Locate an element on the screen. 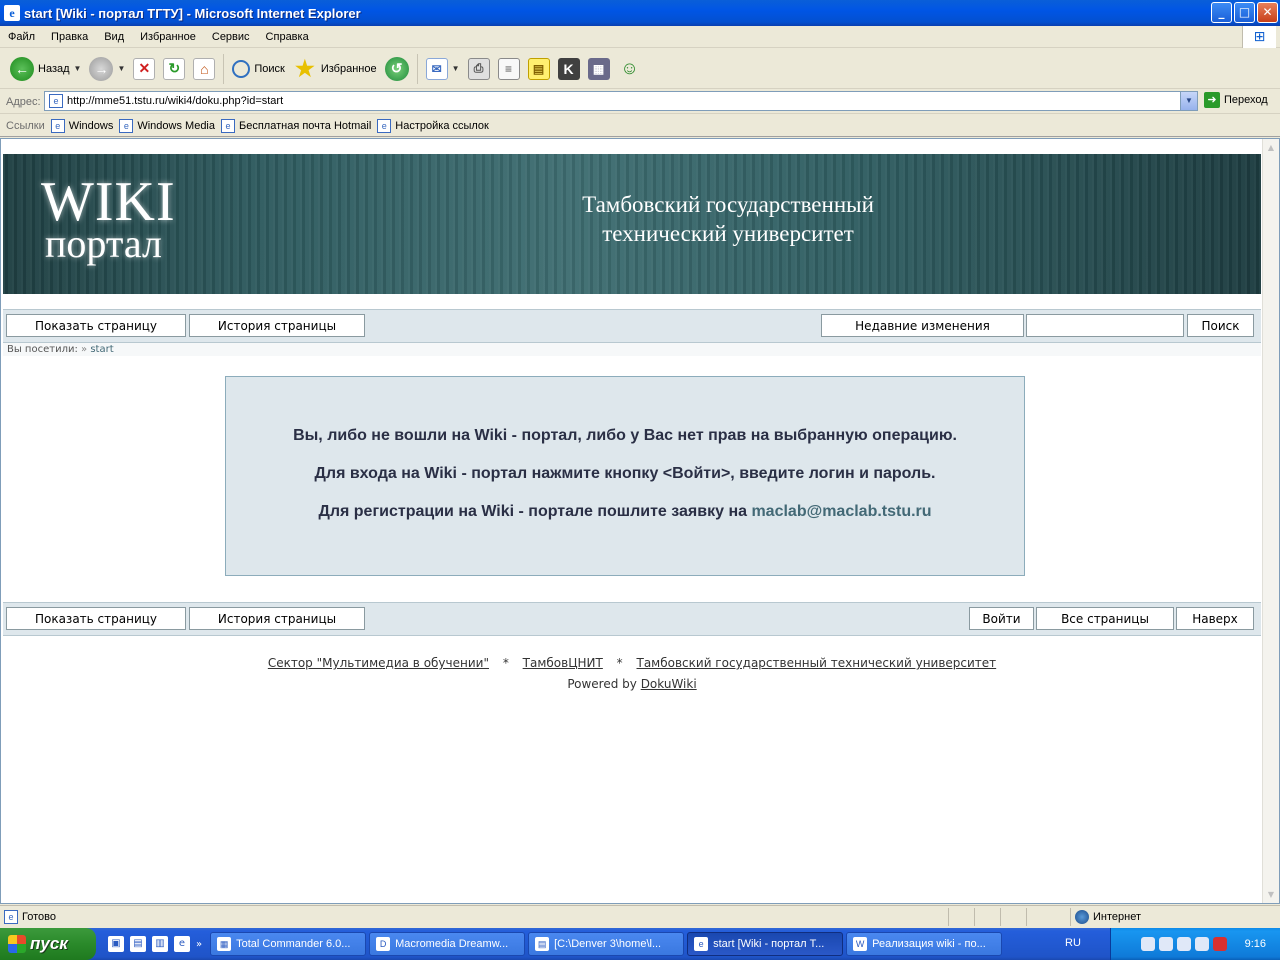  link-windows: e Windows is located at coordinates (85, 125).